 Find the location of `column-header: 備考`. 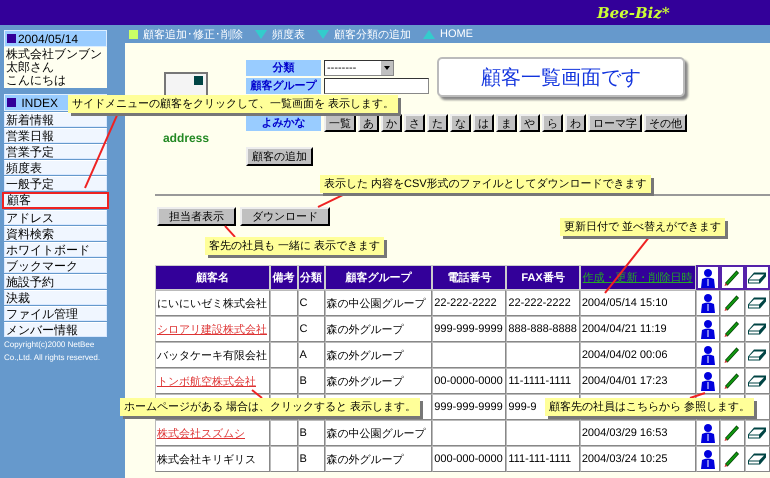

column-header: 備考 is located at coordinates (283, 278).